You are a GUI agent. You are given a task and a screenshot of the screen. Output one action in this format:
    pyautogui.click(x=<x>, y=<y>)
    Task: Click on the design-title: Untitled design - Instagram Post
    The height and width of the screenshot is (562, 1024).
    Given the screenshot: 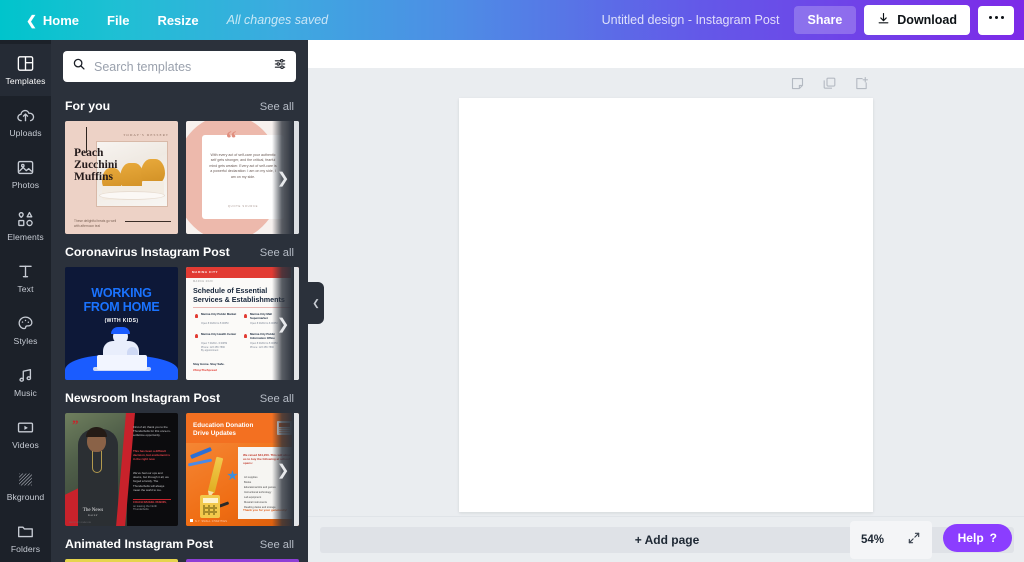 What is the action you would take?
    pyautogui.click(x=691, y=20)
    